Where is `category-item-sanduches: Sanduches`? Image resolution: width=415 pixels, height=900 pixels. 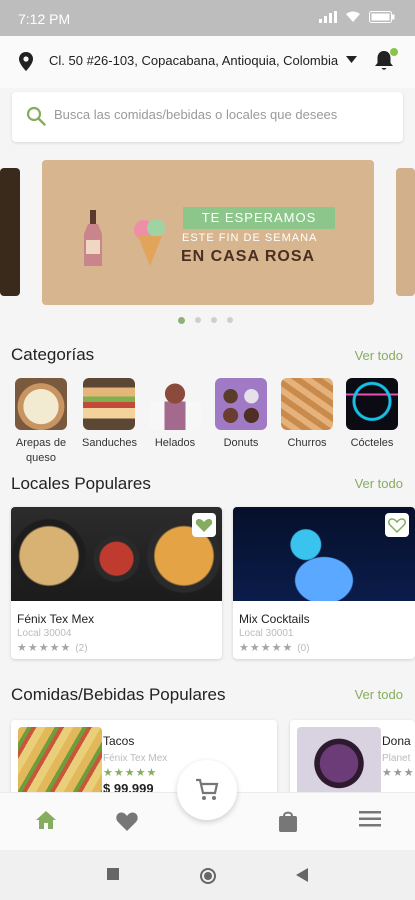
category-item-sanduches: Sanduches is located at coordinates (110, 414).